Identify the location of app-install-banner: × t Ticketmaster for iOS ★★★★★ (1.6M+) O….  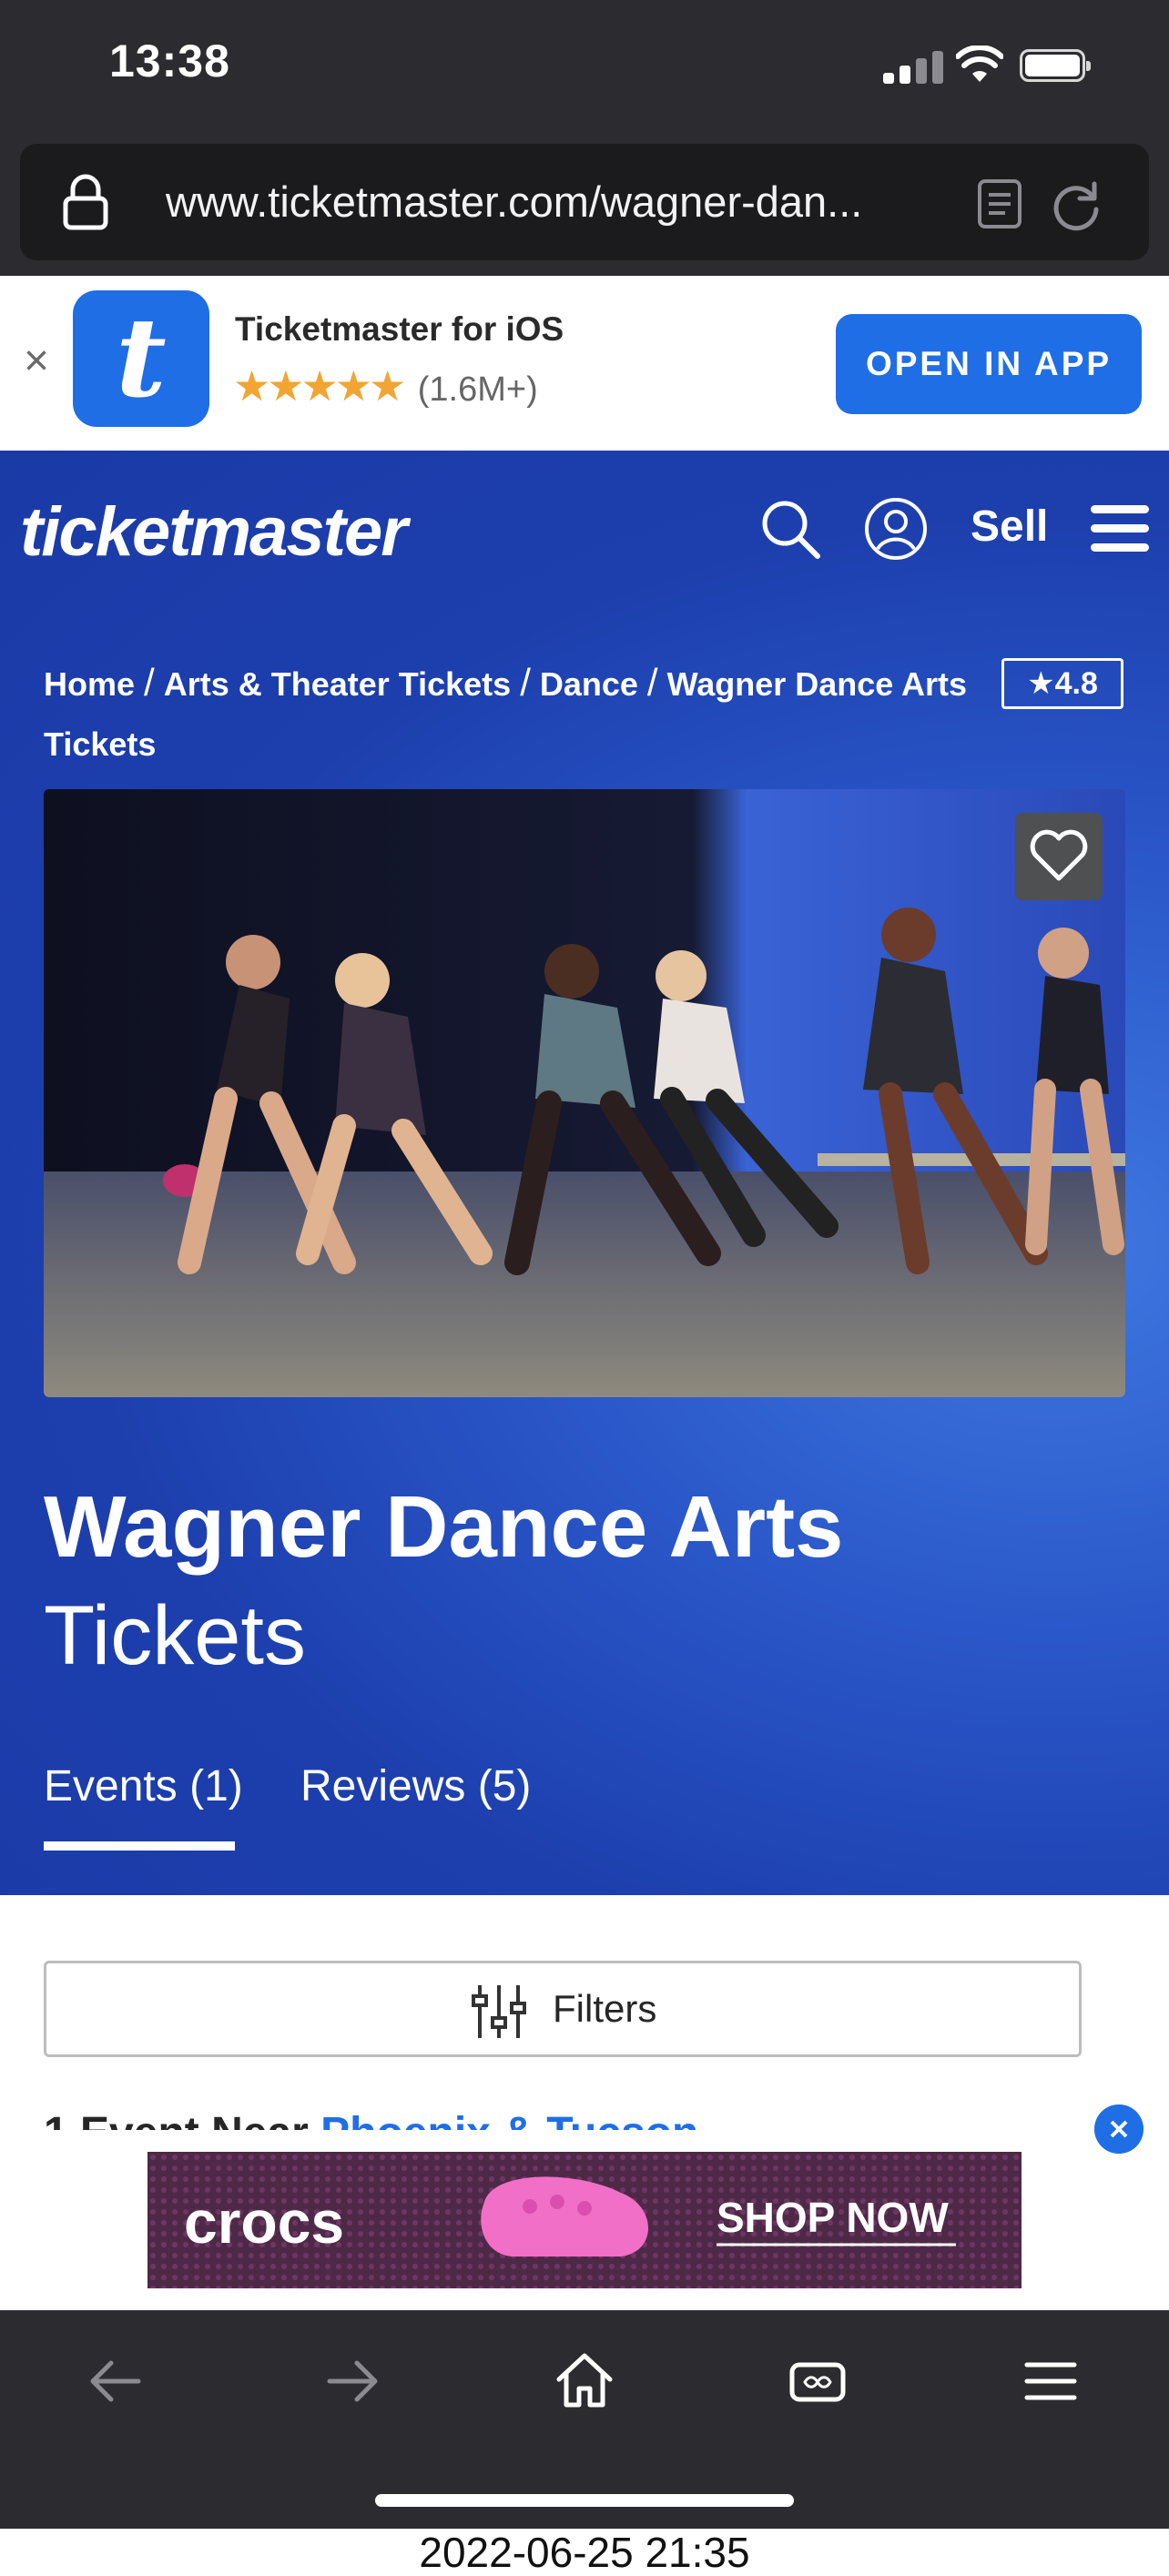
(584, 363).